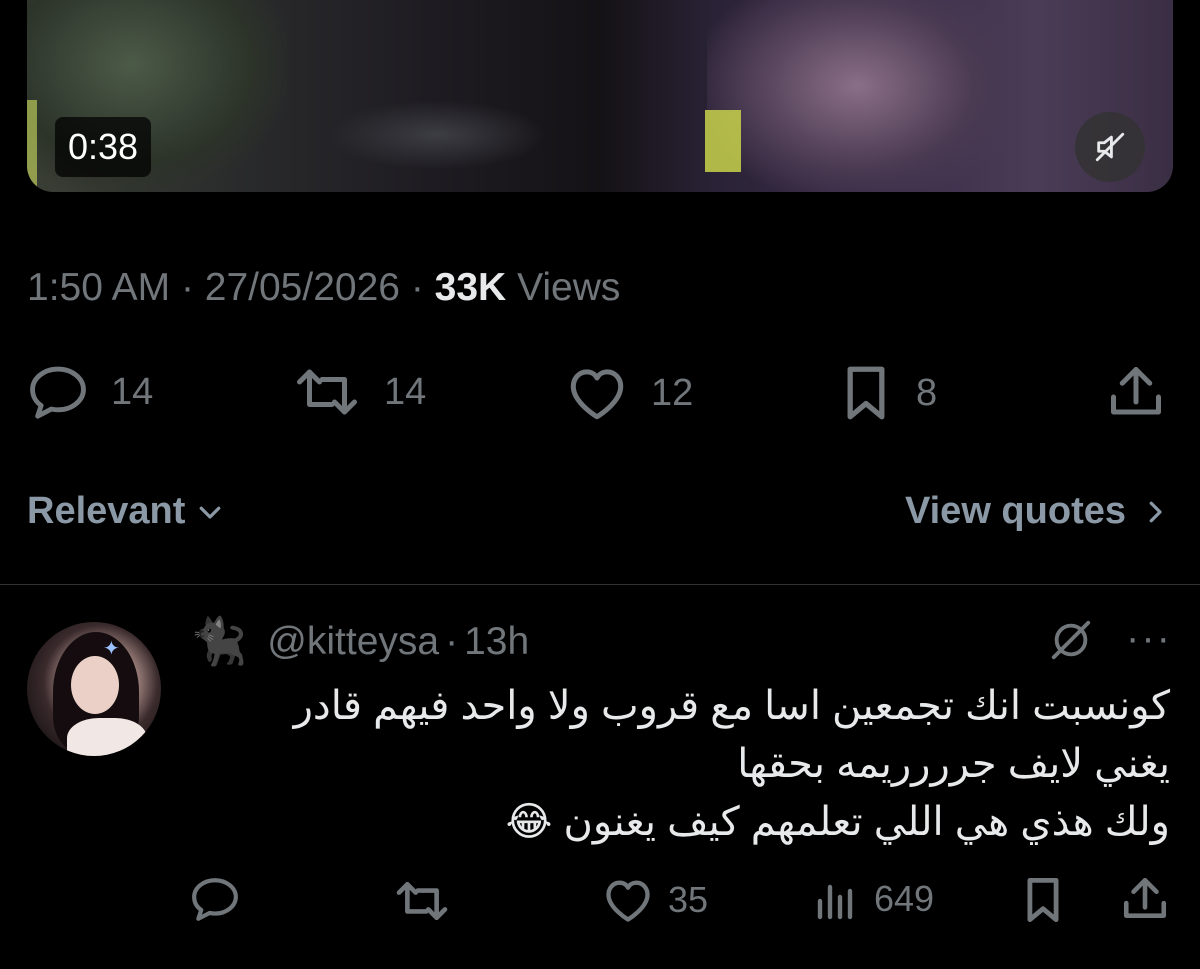 Image resolution: width=1200 pixels, height=969 pixels. Describe the element at coordinates (107, 737) in the screenshot. I see `avatar-body` at that location.